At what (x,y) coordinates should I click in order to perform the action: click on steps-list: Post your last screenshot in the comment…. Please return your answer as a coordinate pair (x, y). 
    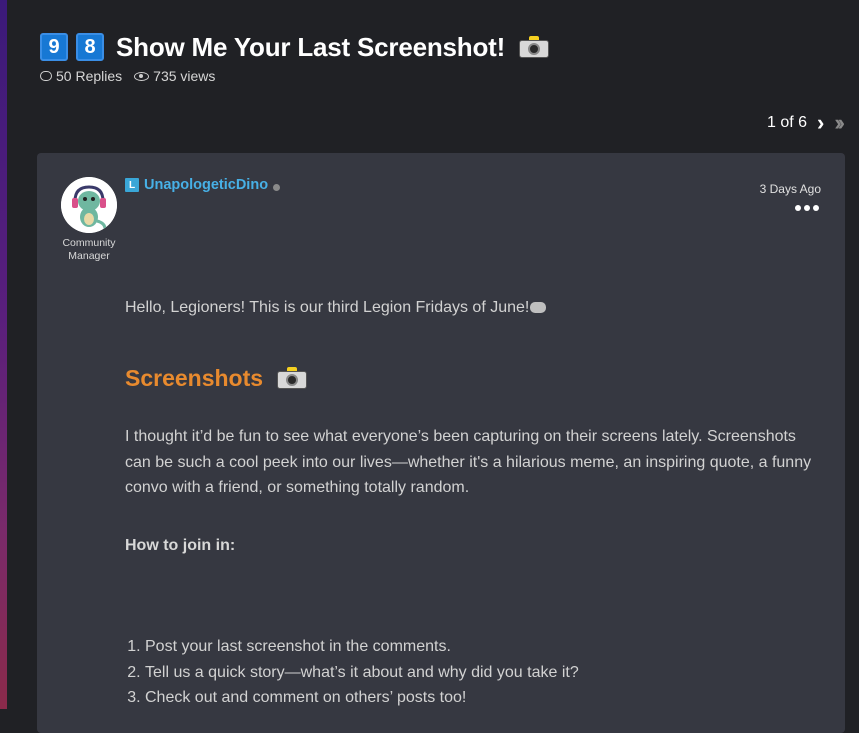
    Looking at the image, I should click on (475, 672).